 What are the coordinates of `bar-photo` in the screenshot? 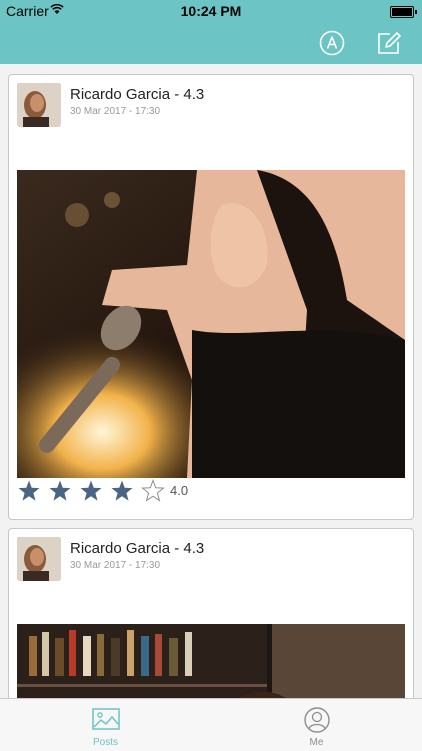 It's located at (211, 661).